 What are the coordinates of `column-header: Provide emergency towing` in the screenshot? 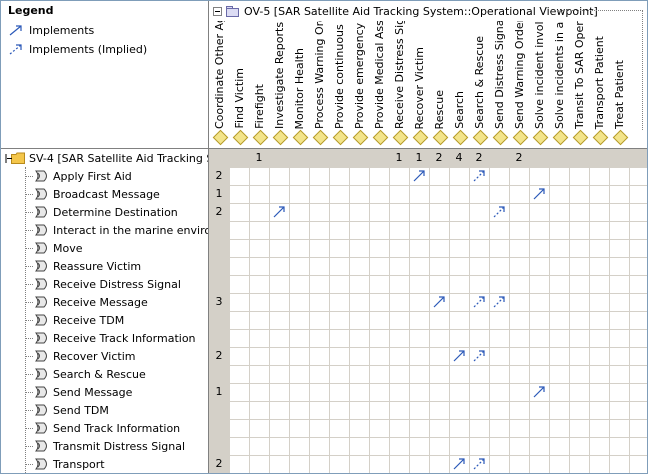 It's located at (360, 82).